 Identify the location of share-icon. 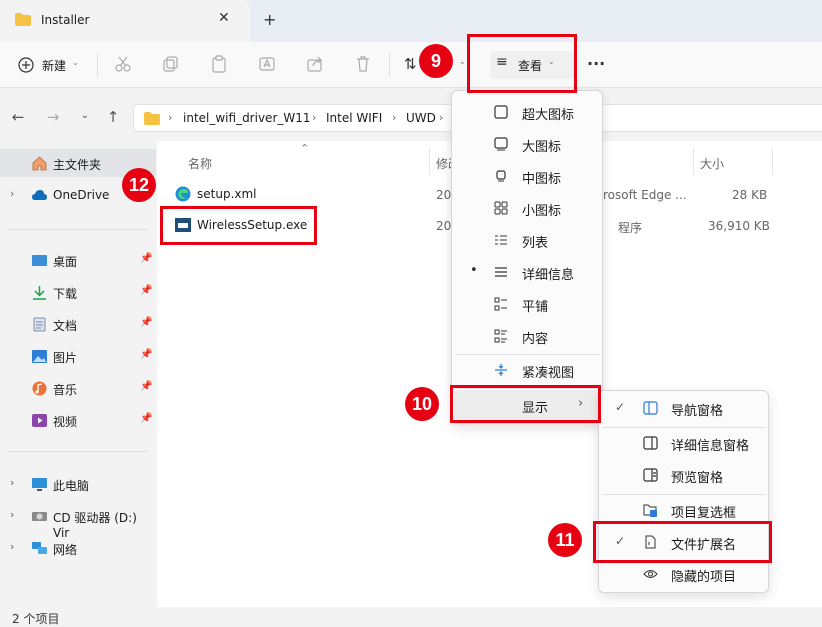
(315, 64).